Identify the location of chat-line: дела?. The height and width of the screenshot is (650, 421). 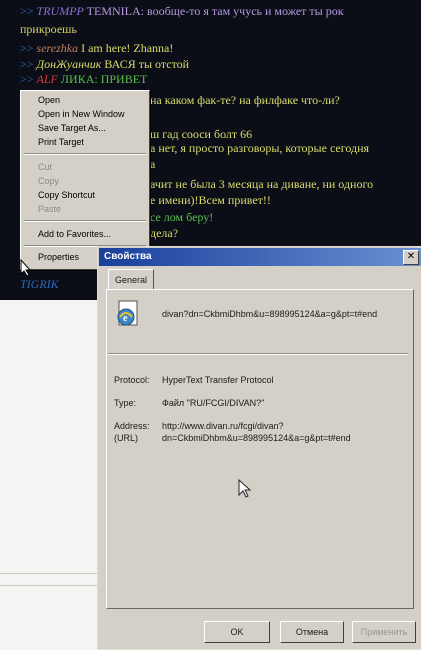
(164, 233).